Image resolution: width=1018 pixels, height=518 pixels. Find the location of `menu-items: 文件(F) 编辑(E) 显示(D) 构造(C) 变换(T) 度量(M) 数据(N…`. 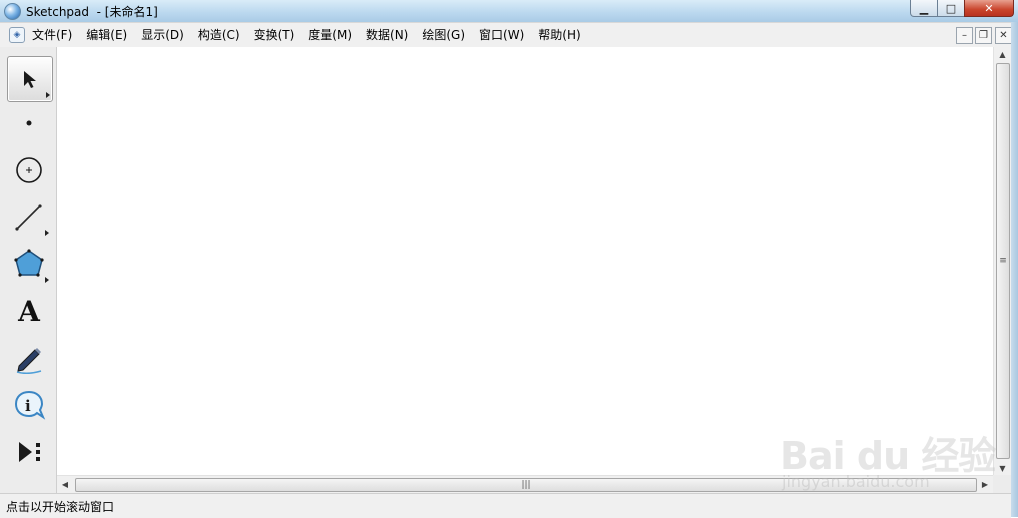

menu-items: 文件(F) 编辑(E) 显示(D) 构造(C) 变换(T) 度量(M) 数据(N… is located at coordinates (313, 35).